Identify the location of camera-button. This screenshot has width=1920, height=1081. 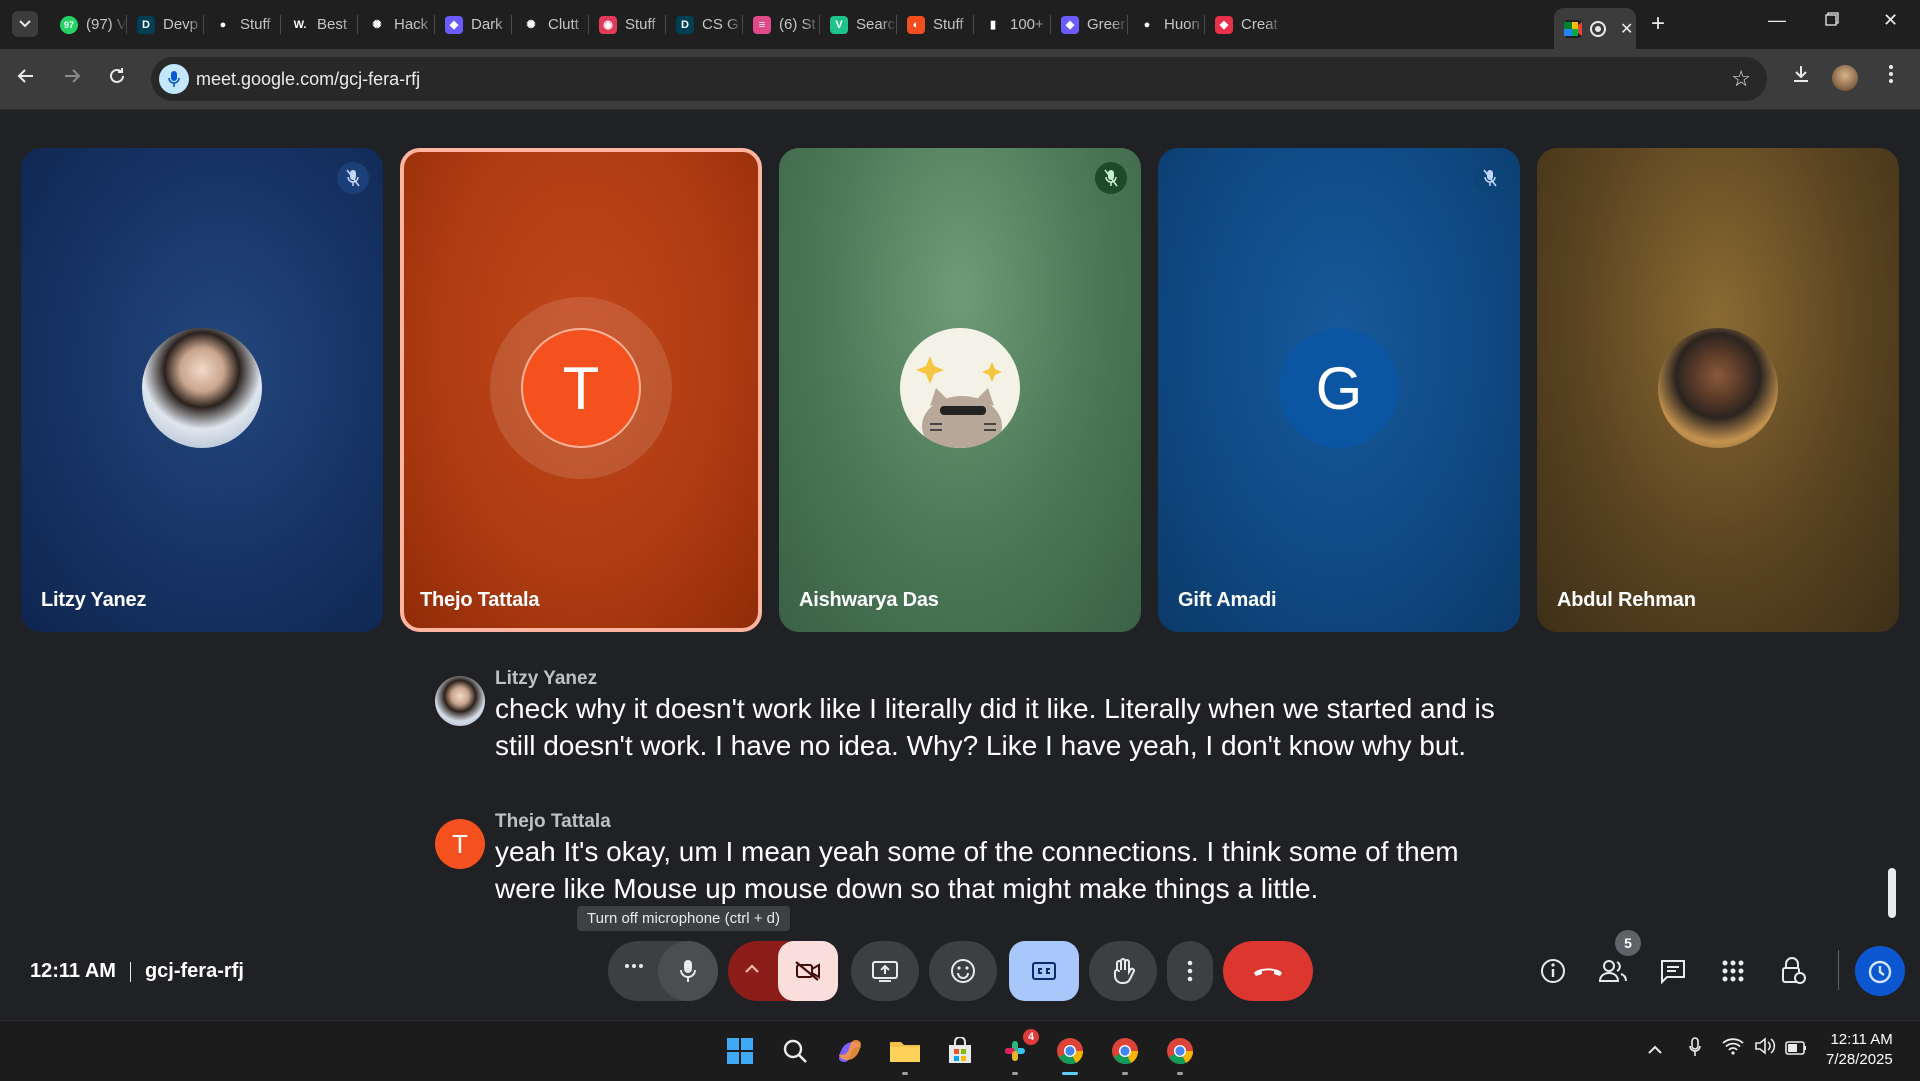
(808, 971).